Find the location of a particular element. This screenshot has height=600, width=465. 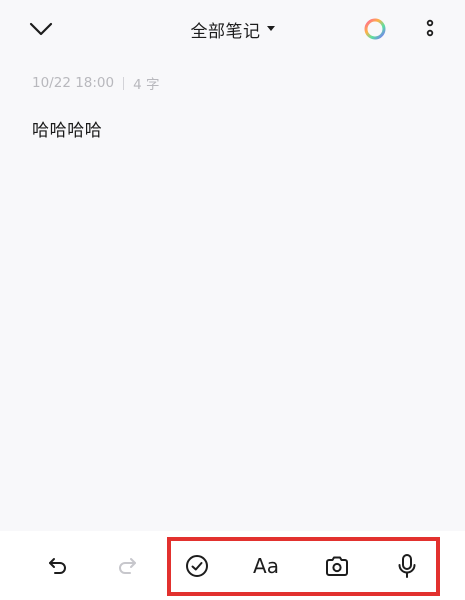

camera-button is located at coordinates (337, 566).